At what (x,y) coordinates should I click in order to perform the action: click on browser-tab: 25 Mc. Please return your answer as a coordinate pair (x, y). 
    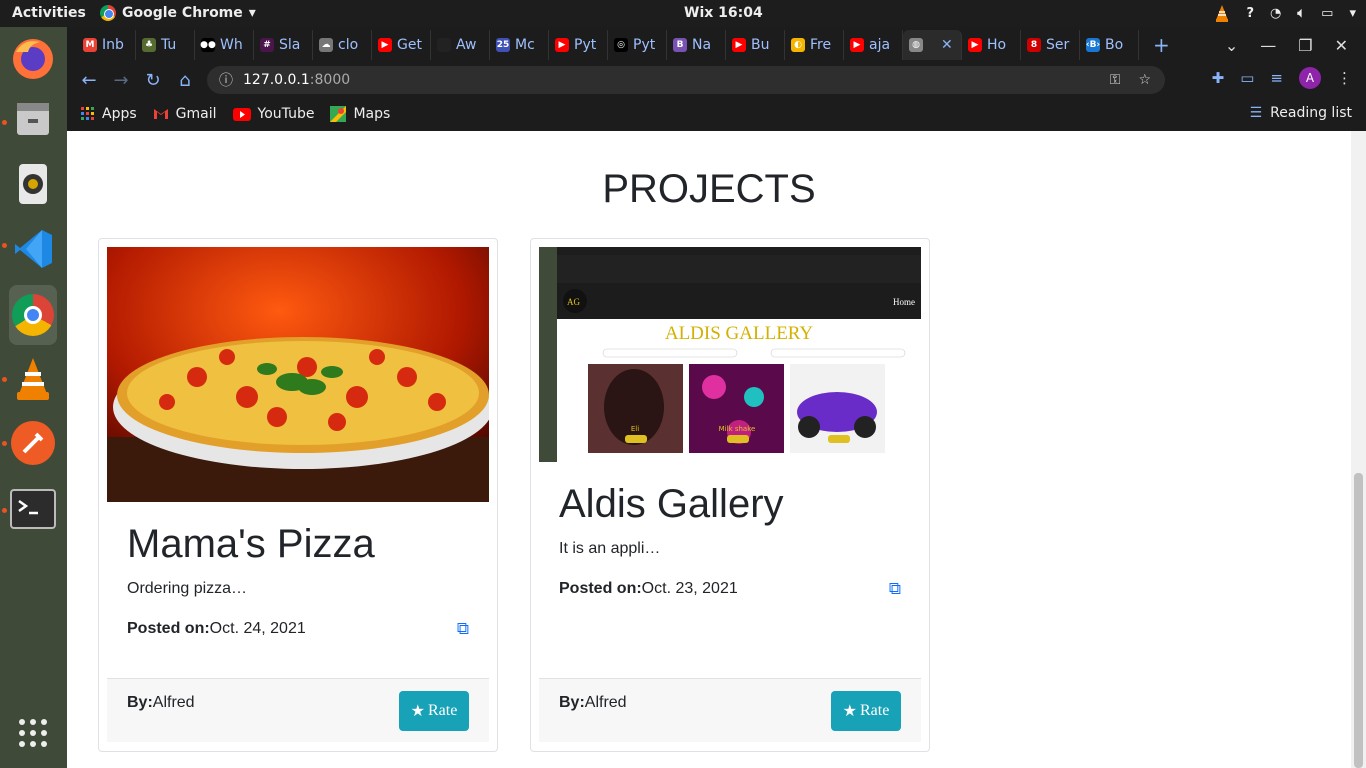
    Looking at the image, I should click on (519, 45).